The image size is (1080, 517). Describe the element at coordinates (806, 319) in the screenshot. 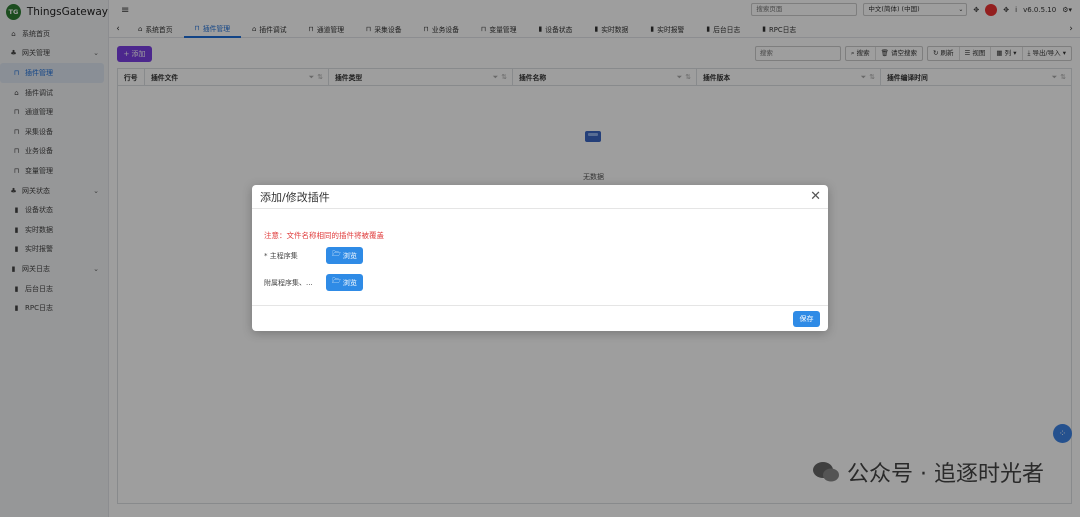

I see `save-button: 保存` at that location.